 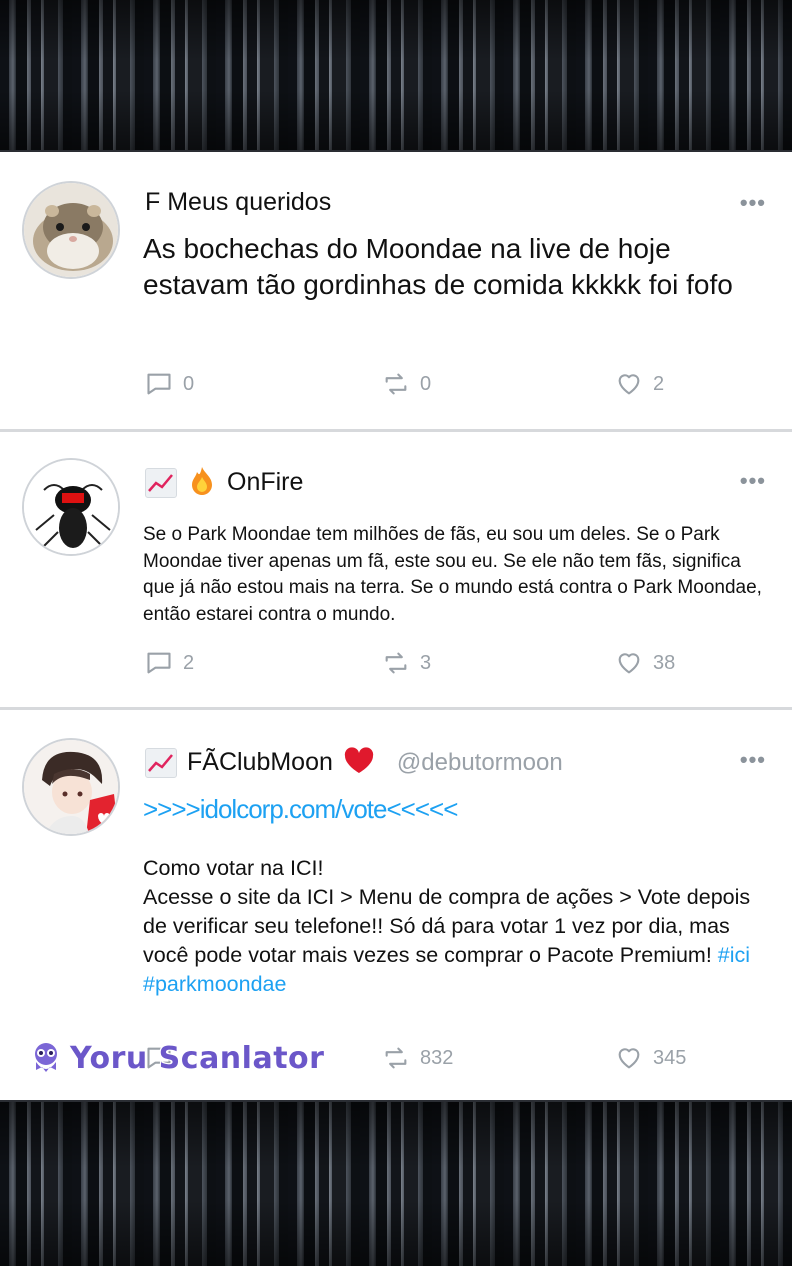 I want to click on reply-count: 0, so click(x=189, y=383).